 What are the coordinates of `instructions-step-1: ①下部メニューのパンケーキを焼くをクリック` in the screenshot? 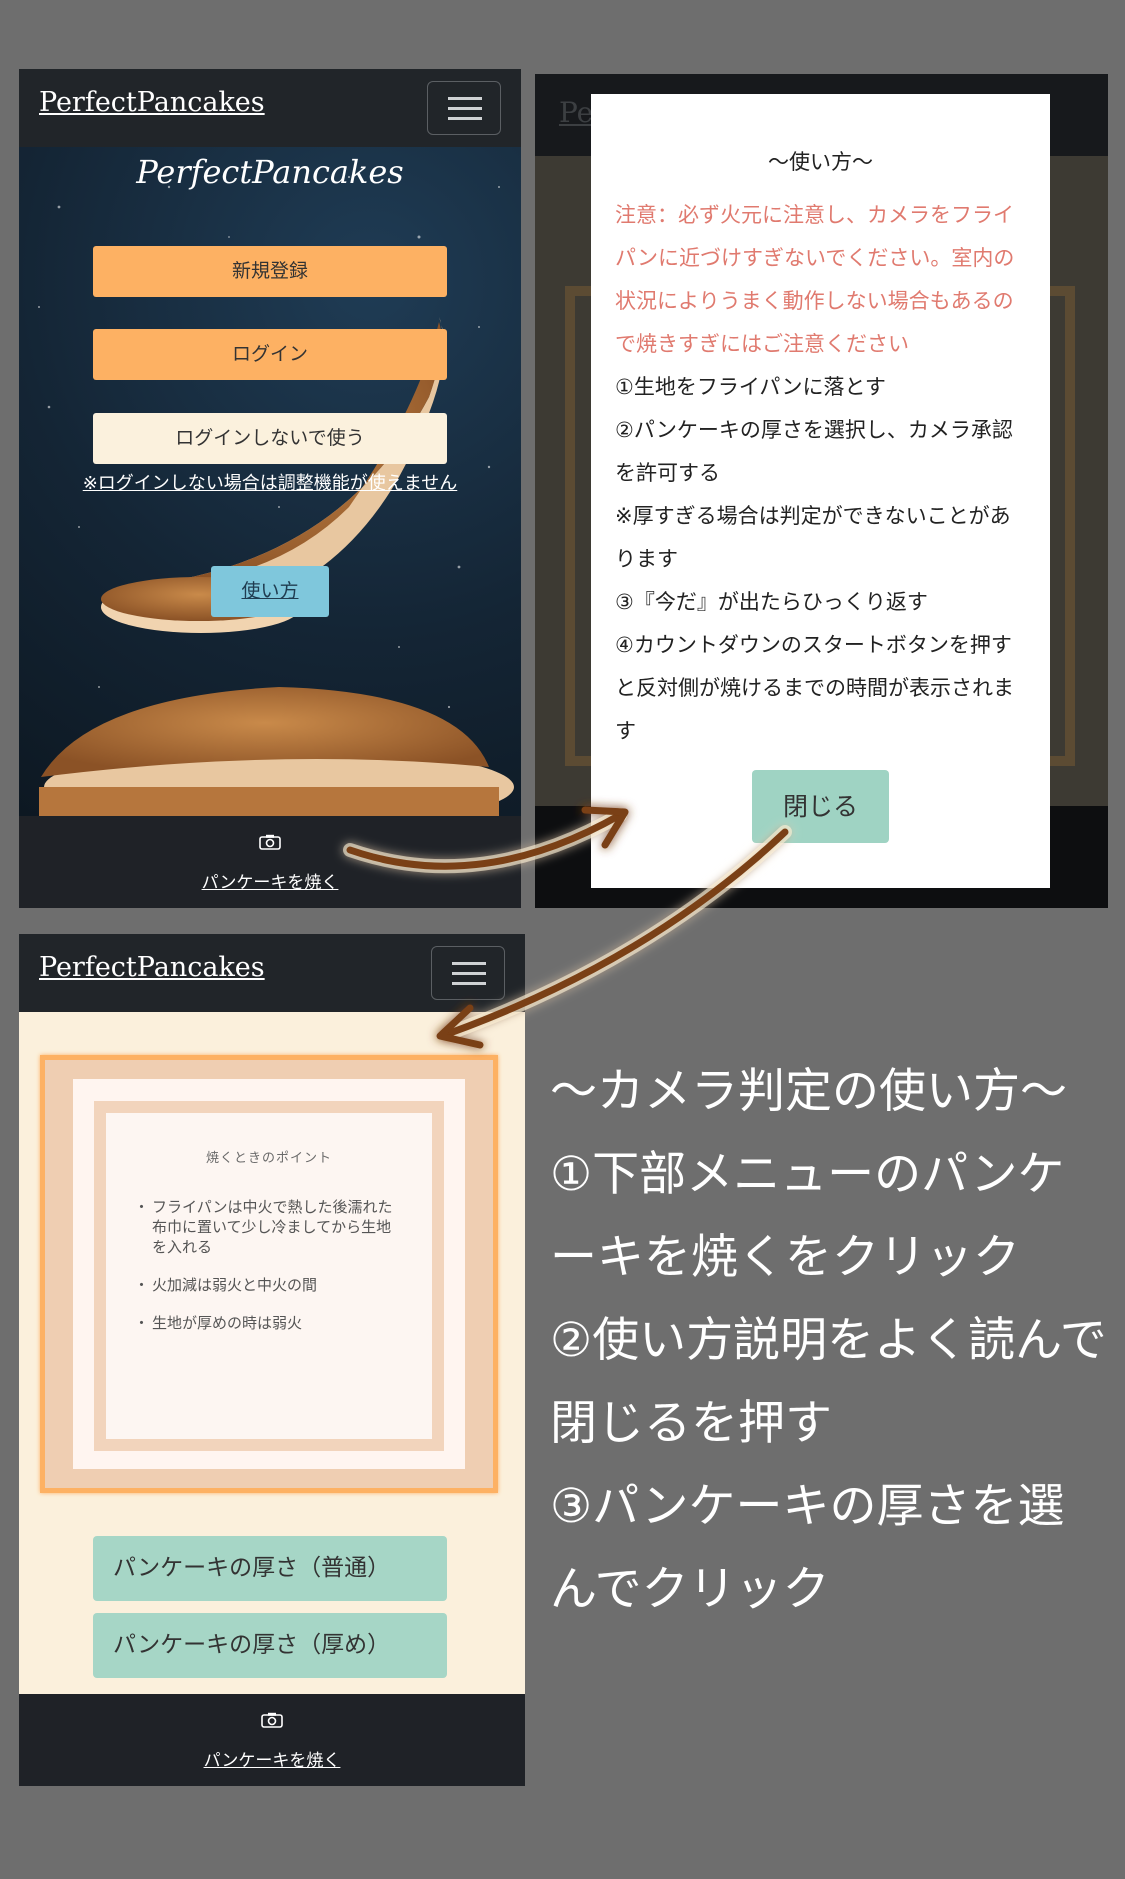 It's located at (807, 1216).